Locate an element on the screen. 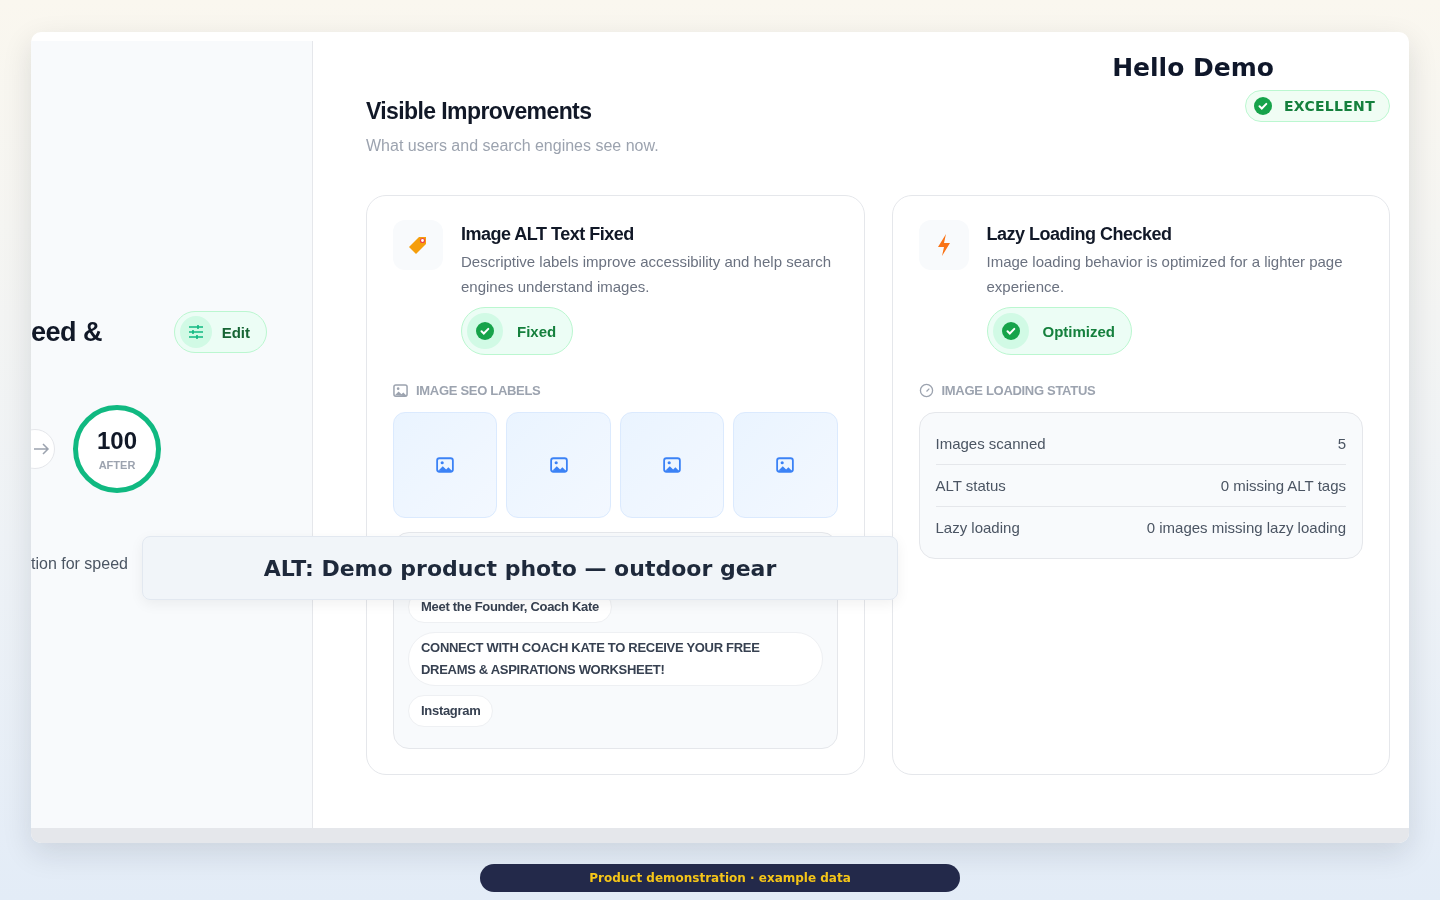 The width and height of the screenshot is (1440, 900). stat-label: Lazy loading is located at coordinates (977, 527).